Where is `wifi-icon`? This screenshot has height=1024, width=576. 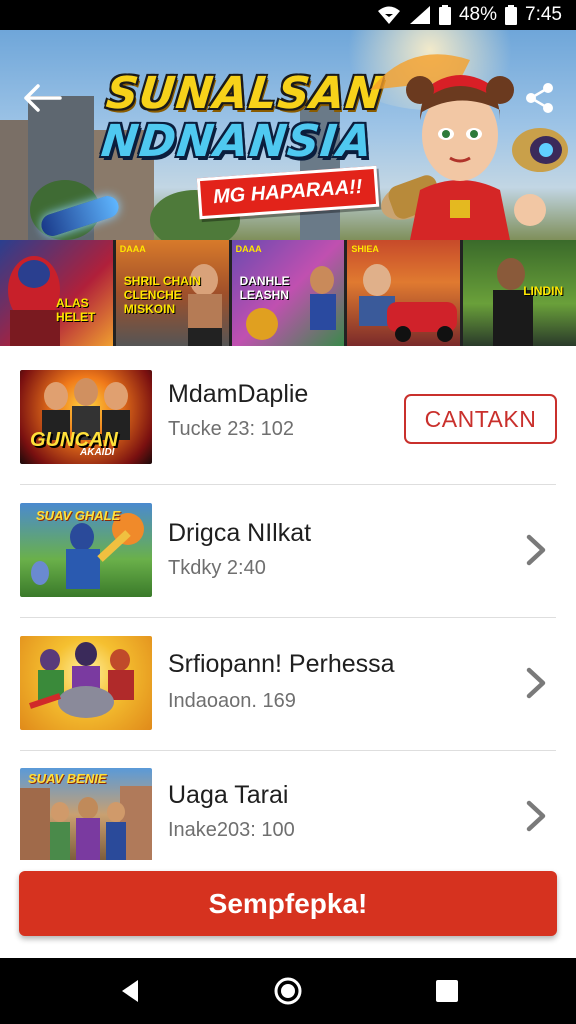
wifi-icon is located at coordinates (389, 15).